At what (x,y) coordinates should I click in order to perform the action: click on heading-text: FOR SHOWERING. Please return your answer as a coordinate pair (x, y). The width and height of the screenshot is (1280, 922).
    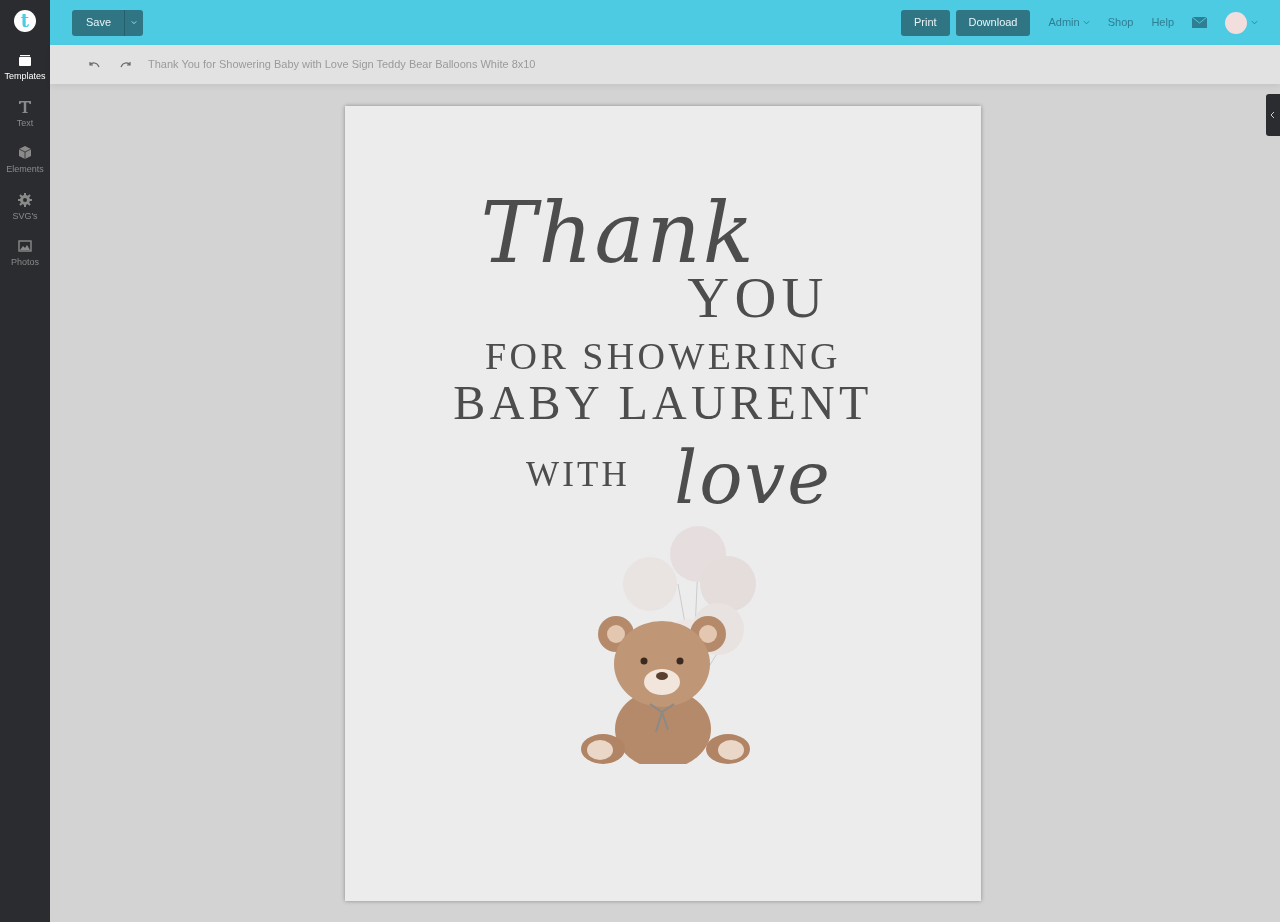
    Looking at the image, I should click on (663, 356).